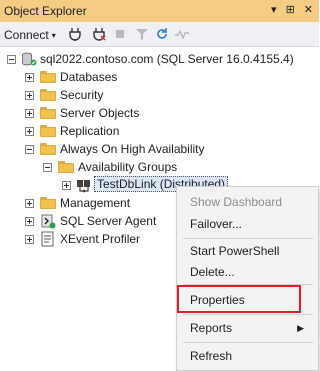 This screenshot has width=320, height=371. I want to click on pin-icon: ▾, so click(274, 9).